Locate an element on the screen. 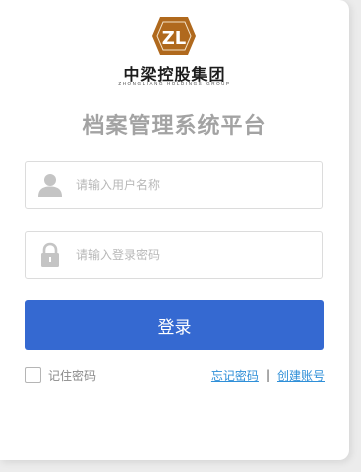 The height and width of the screenshot is (472, 361). company-subtitle: ZHONGLIANG HOLDINGS GROUP is located at coordinates (174, 83).